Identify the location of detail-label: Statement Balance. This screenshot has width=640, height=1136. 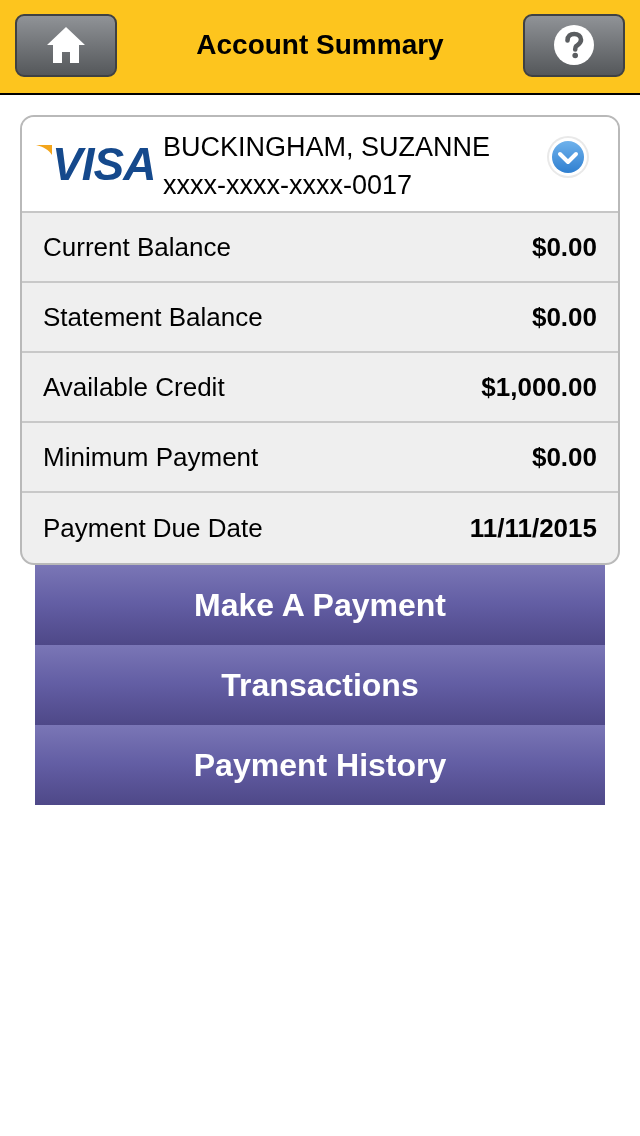
(153, 317).